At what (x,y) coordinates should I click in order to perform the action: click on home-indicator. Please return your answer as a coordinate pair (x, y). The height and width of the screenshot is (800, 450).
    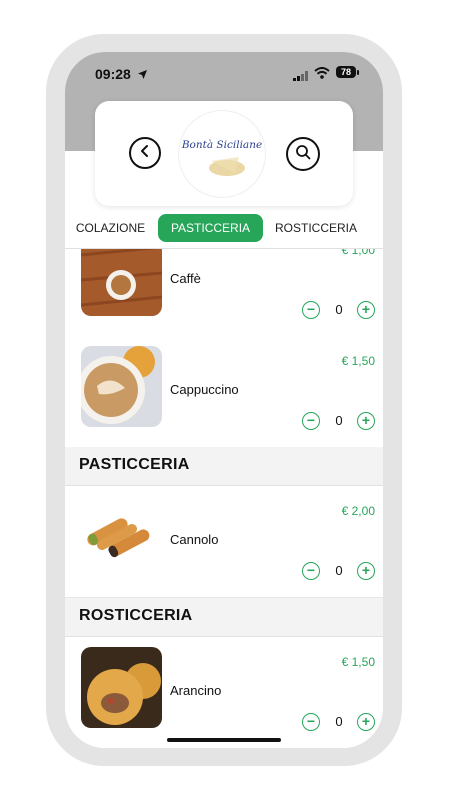
    Looking at the image, I should click on (224, 740).